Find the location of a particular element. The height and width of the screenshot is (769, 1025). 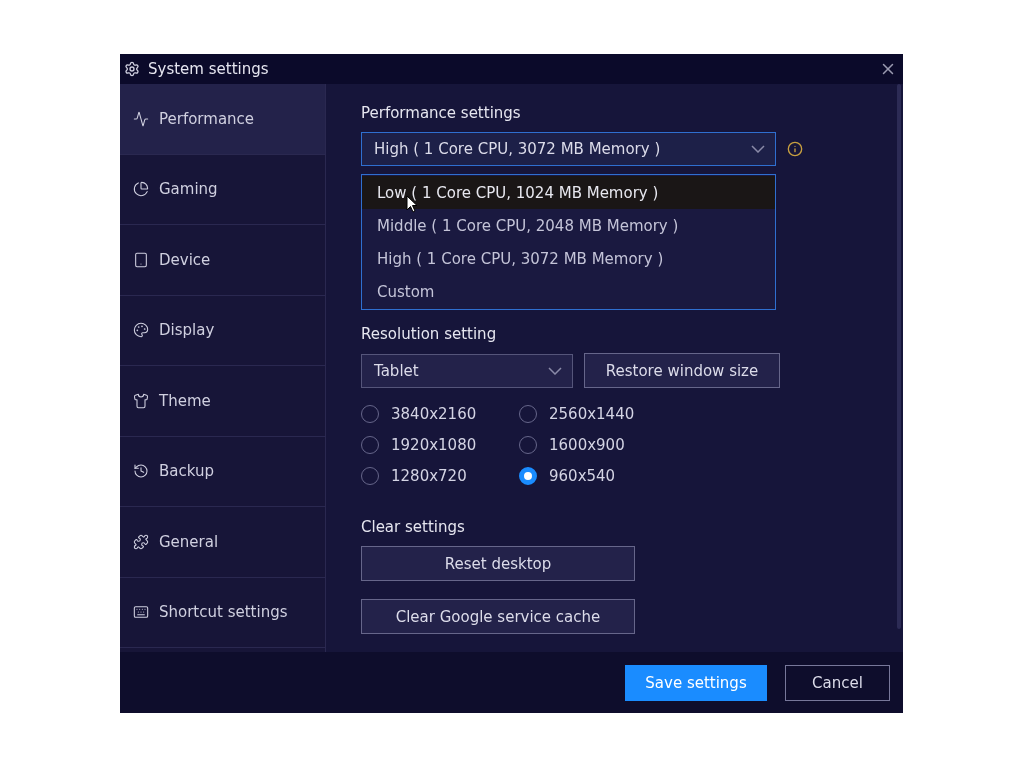

sidebar-item: Device is located at coordinates (222, 260).